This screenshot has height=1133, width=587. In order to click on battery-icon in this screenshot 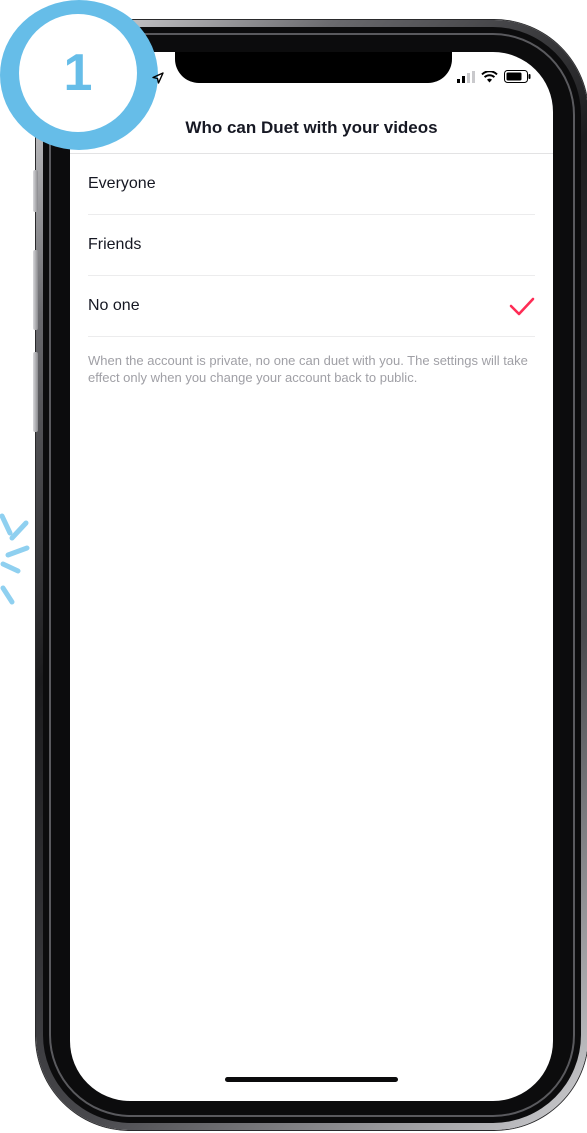, I will do `click(517, 76)`.